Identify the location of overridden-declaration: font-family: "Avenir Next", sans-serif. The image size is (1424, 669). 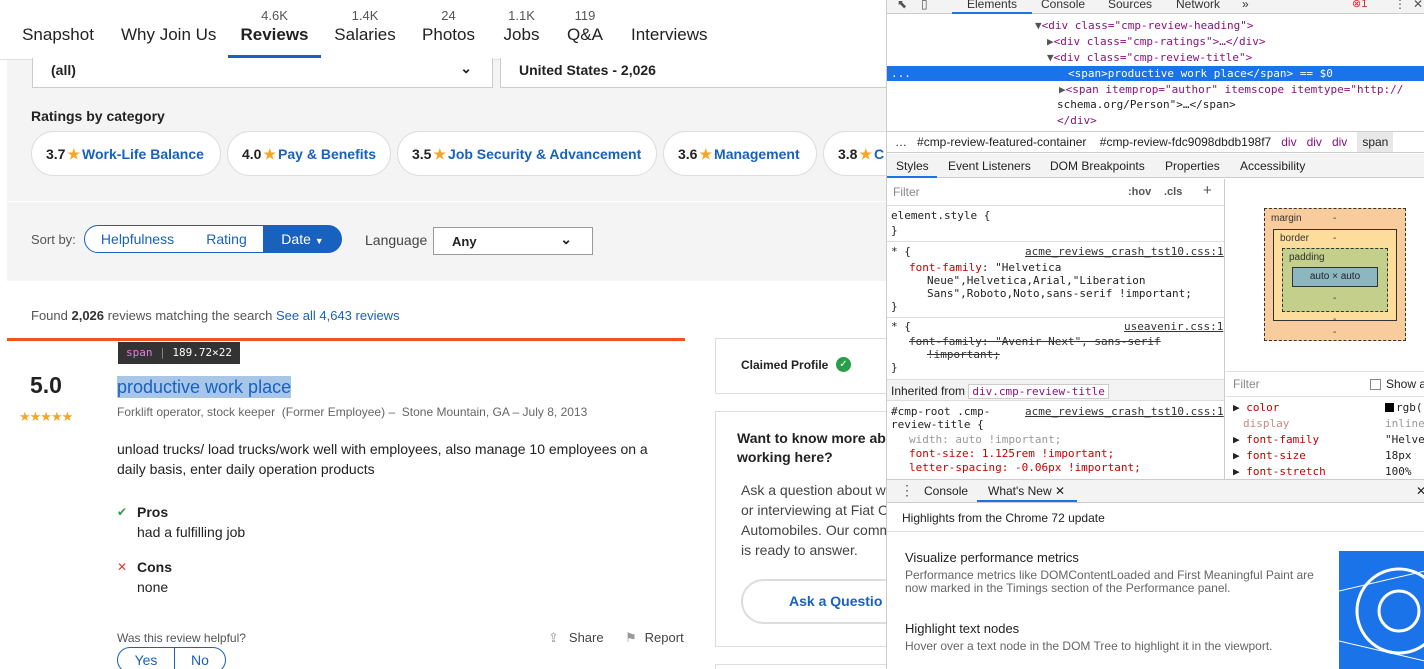
(1035, 341).